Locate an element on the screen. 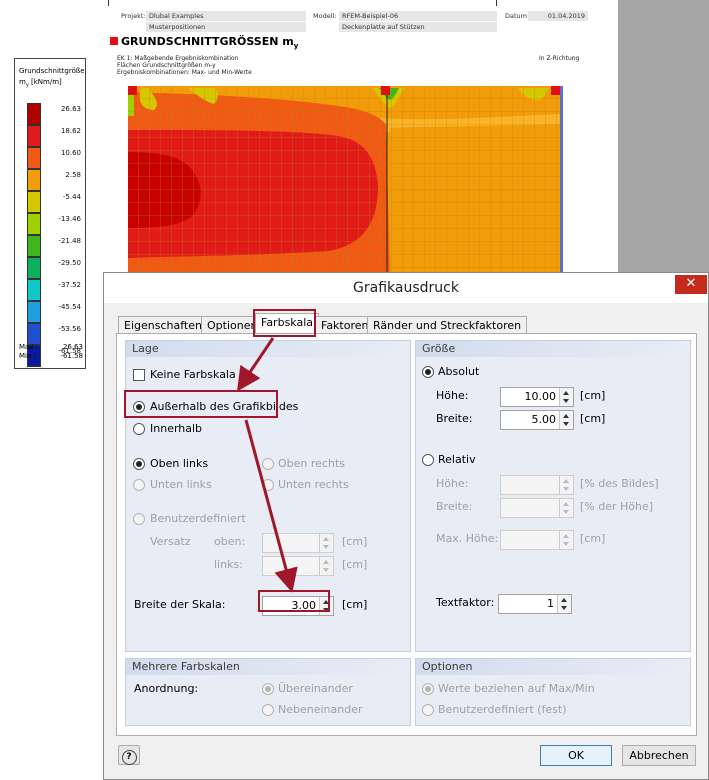 The image size is (709, 780). arrow-to-ausserhalb is located at coordinates (255, 364).